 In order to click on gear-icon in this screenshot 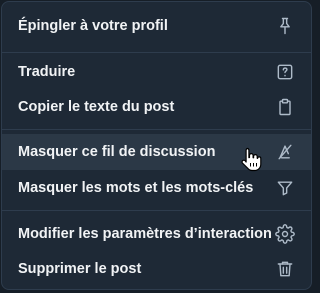, I will do `click(285, 234)`.